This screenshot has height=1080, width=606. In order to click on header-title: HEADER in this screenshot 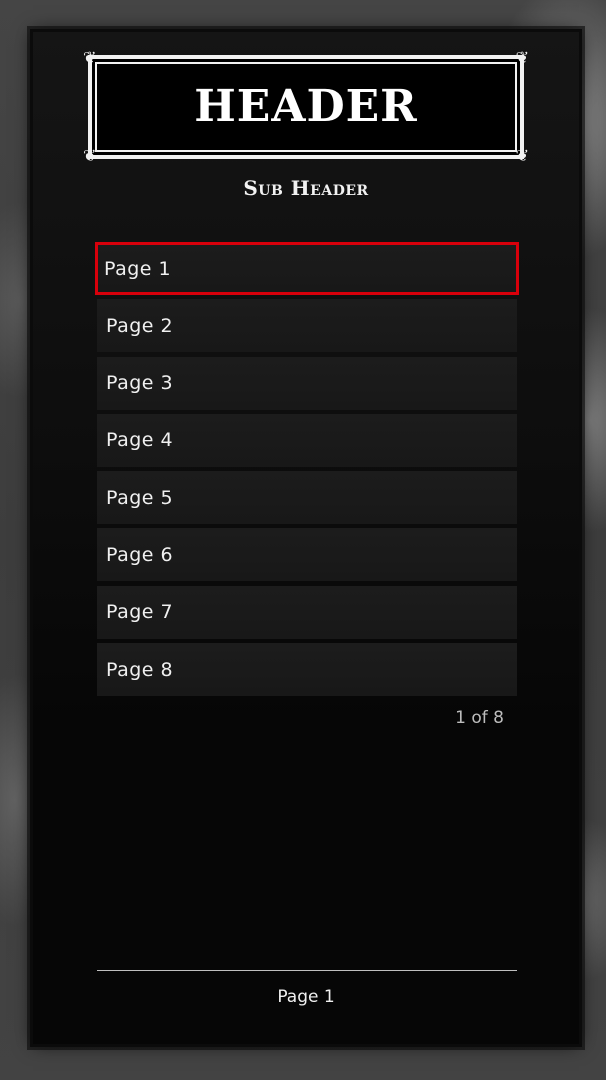, I will do `click(306, 106)`.